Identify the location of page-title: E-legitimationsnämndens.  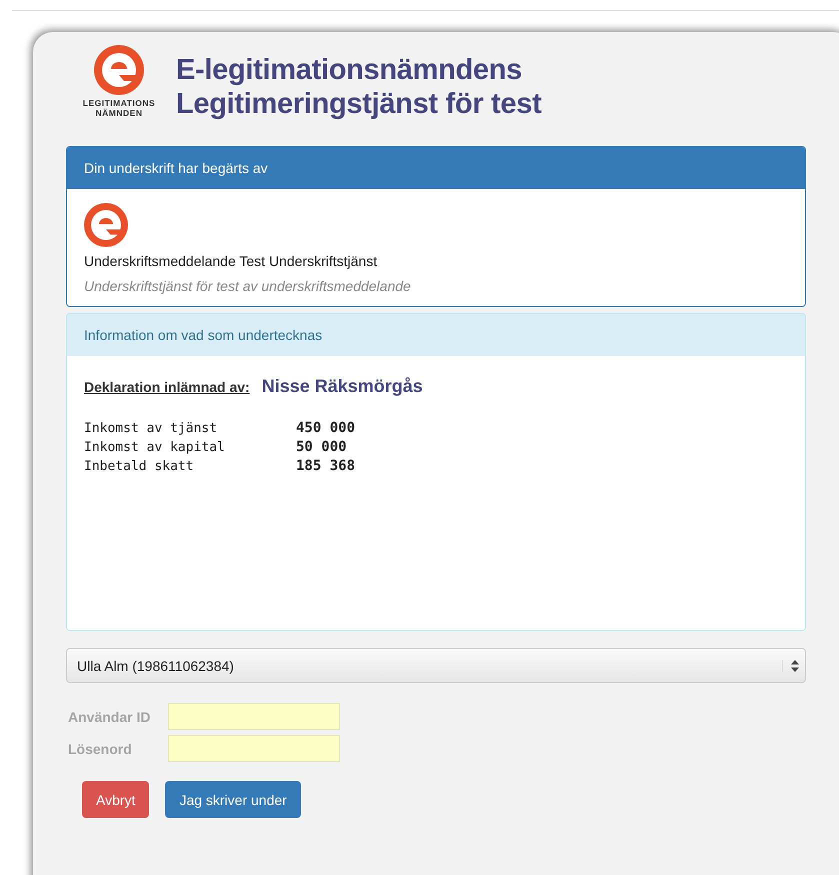
(349, 70).